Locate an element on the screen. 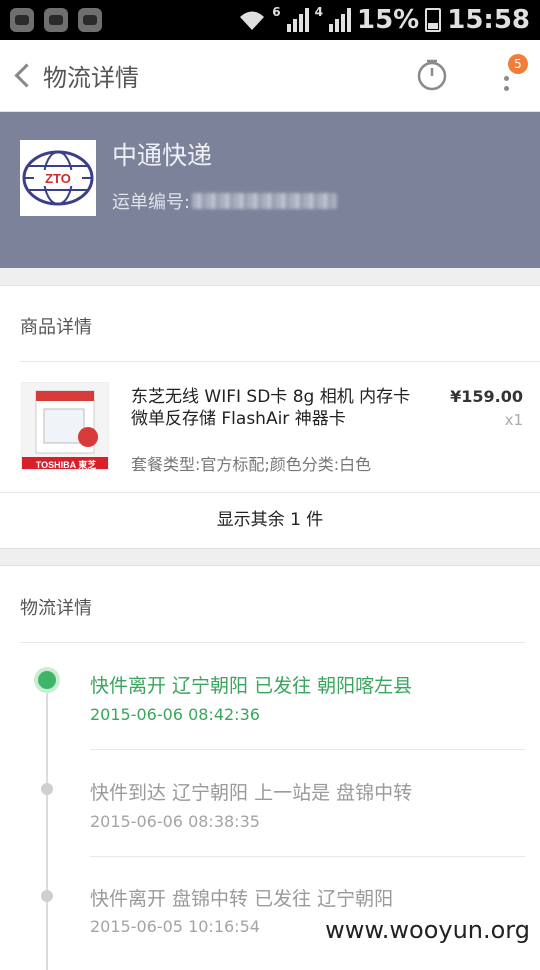 Image resolution: width=540 pixels, height=970 pixels. tracking-number: 运单编号: is located at coordinates (225, 201).